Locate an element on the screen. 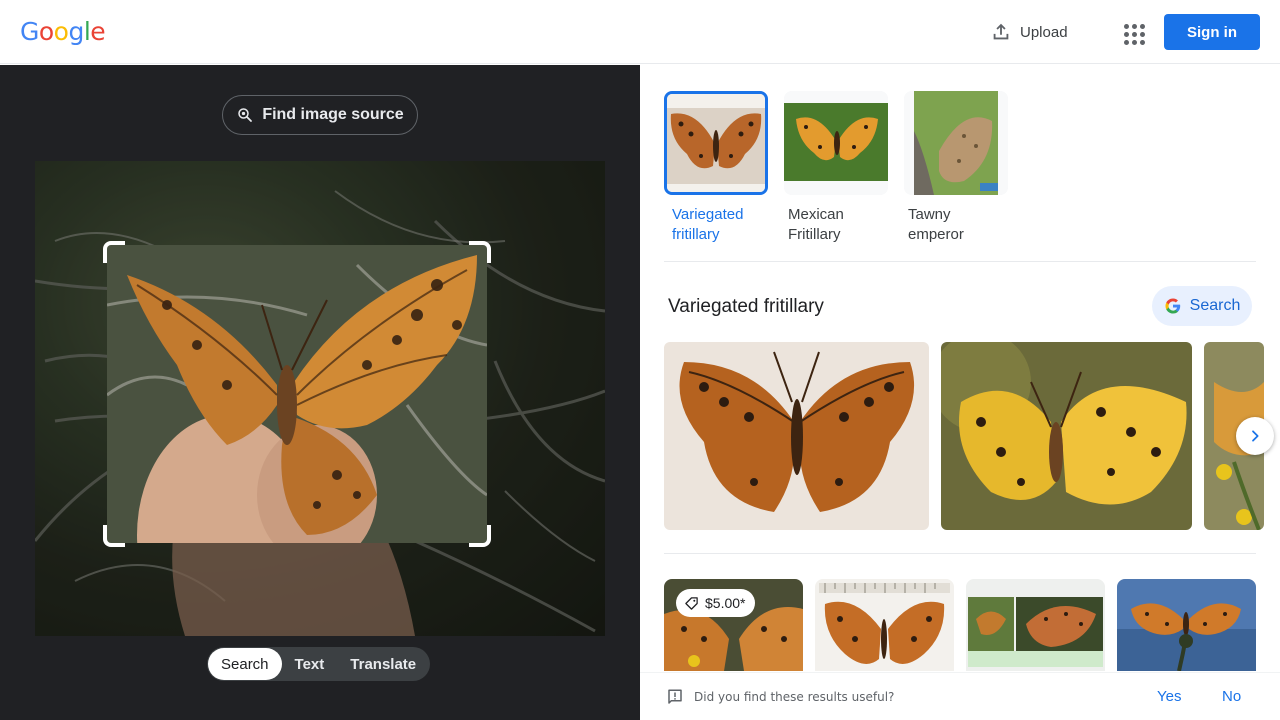 The height and width of the screenshot is (720, 1280). upload-button: Upload is located at coordinates (1029, 32).